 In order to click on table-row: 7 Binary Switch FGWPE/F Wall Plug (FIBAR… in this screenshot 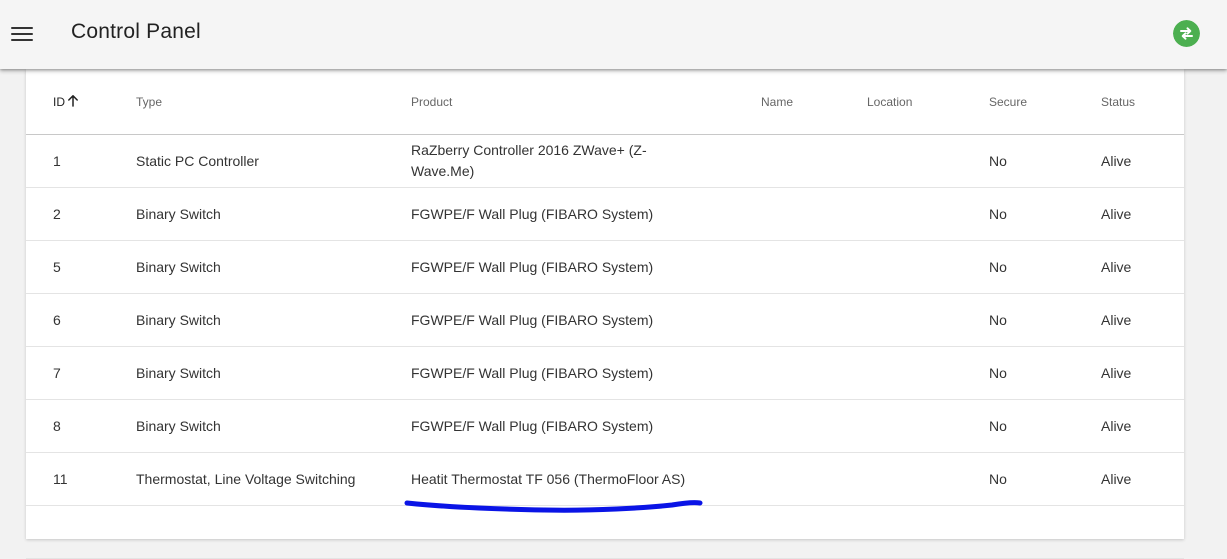, I will do `click(605, 373)`.